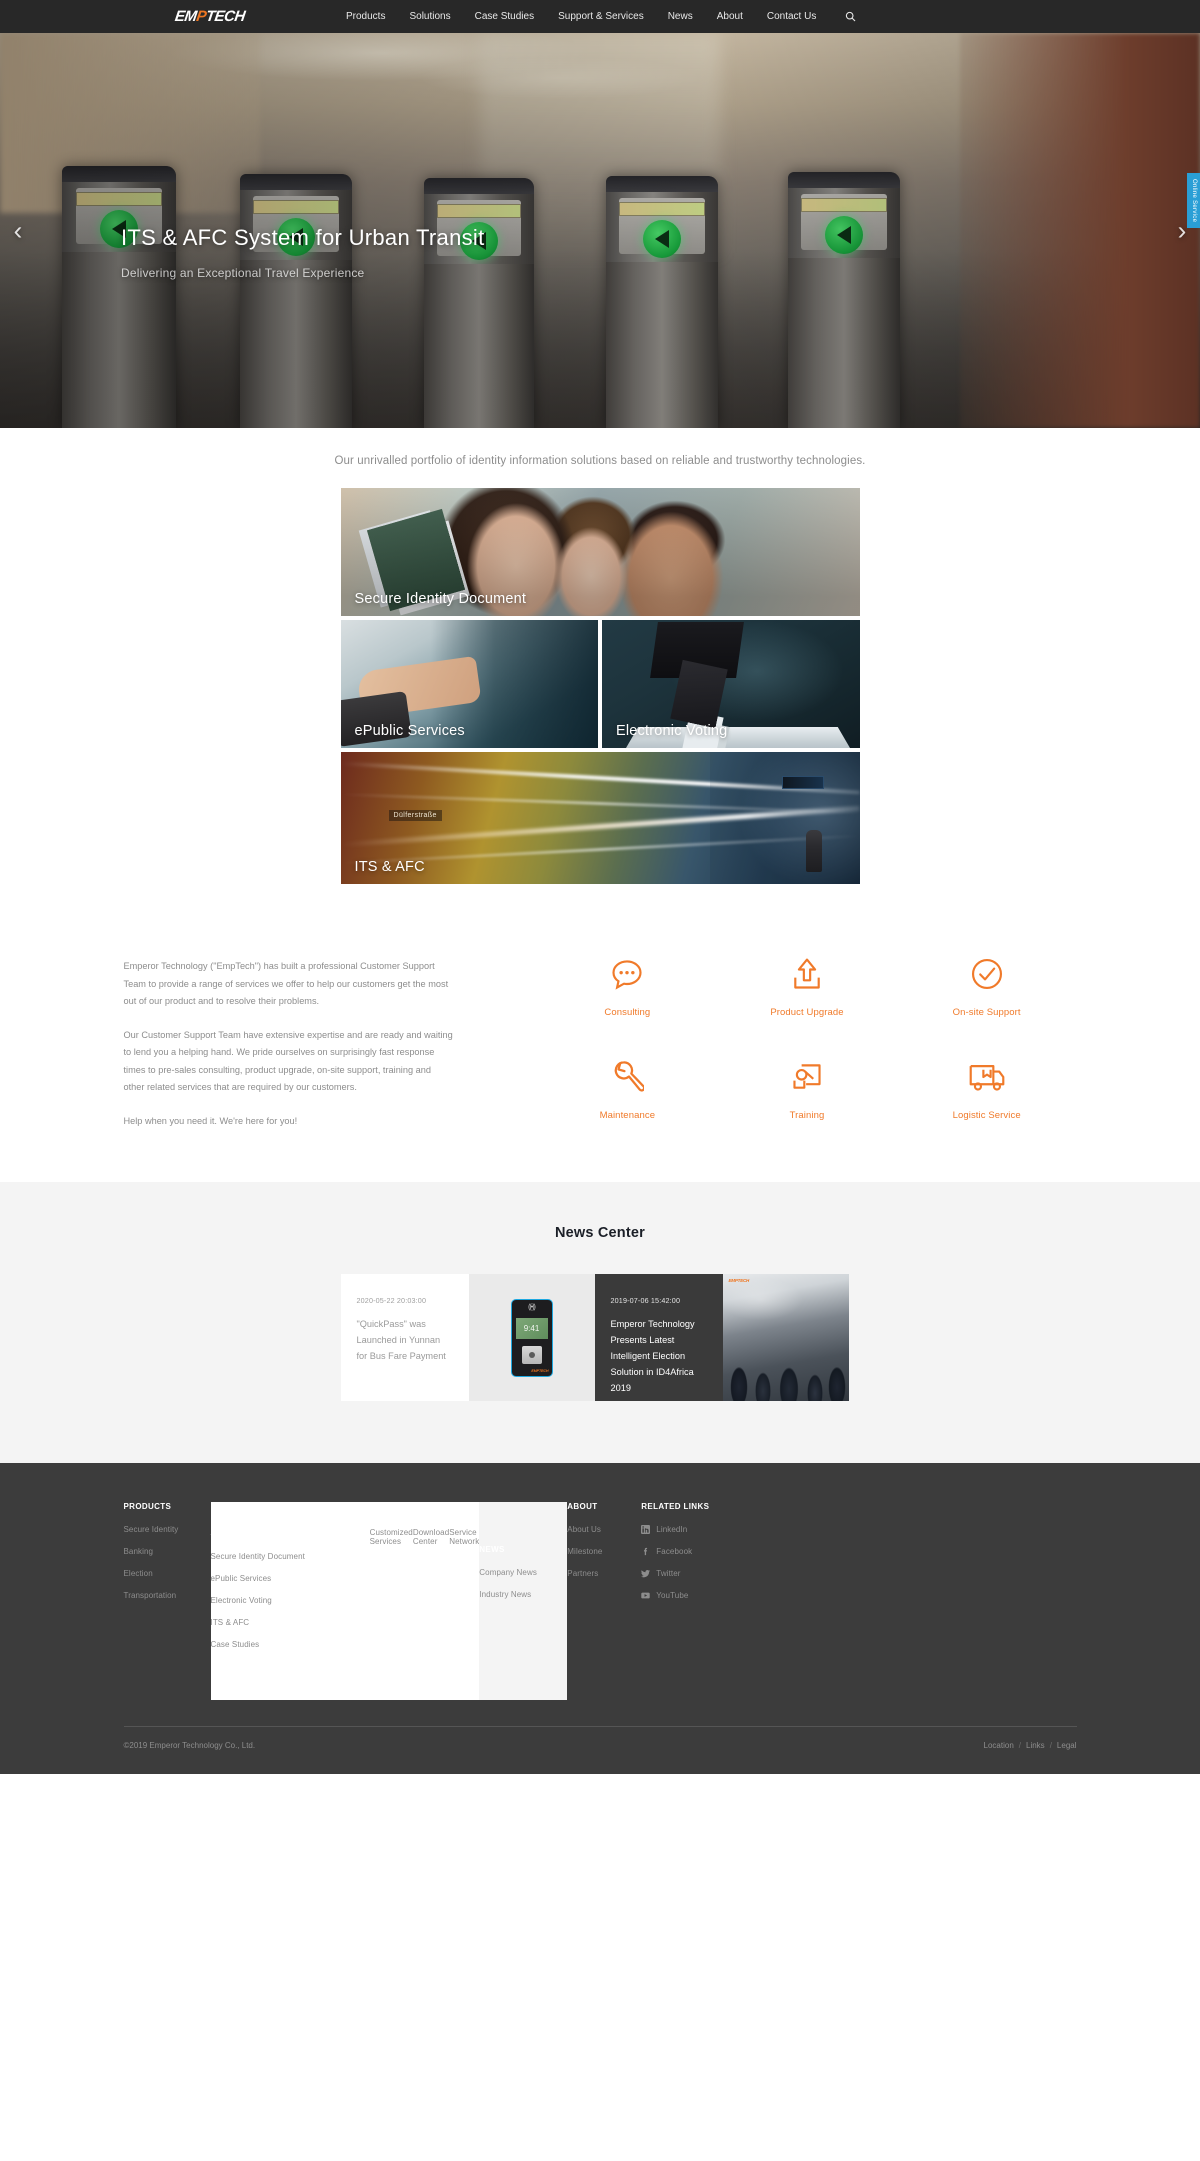 The width and height of the screenshot is (1200, 2161). Describe the element at coordinates (807, 1092) in the screenshot. I see `service-item-training: Training` at that location.